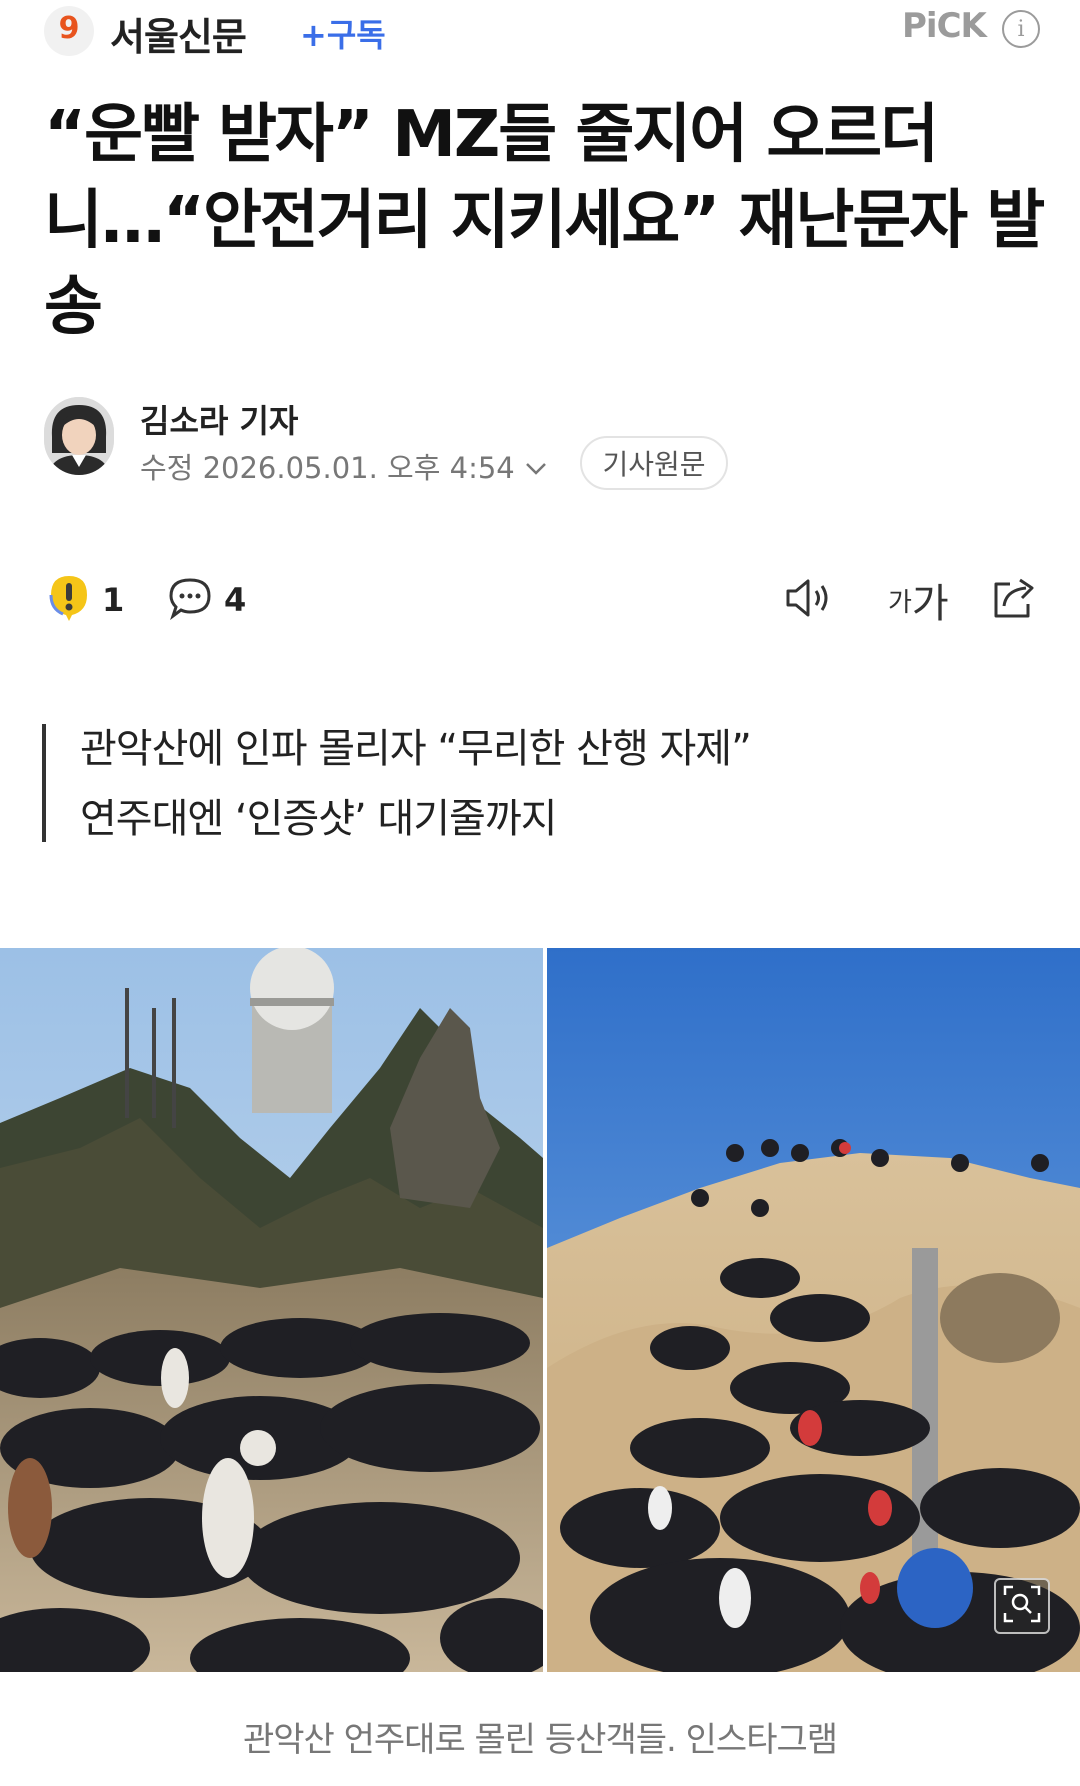 The image size is (1080, 1786). Describe the element at coordinates (219, 419) in the screenshot. I see `reporter-name: 김소라 기자` at that location.